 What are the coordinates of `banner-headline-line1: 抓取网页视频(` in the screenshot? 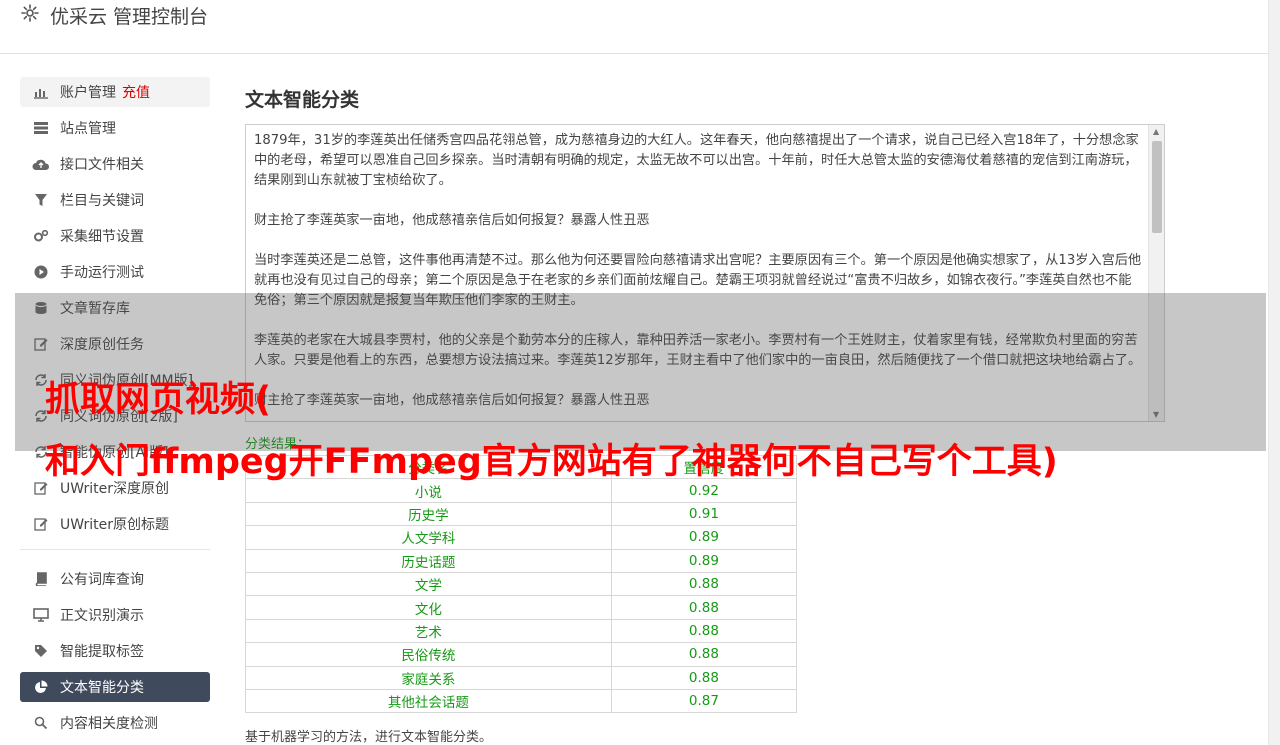 It's located at (158, 400).